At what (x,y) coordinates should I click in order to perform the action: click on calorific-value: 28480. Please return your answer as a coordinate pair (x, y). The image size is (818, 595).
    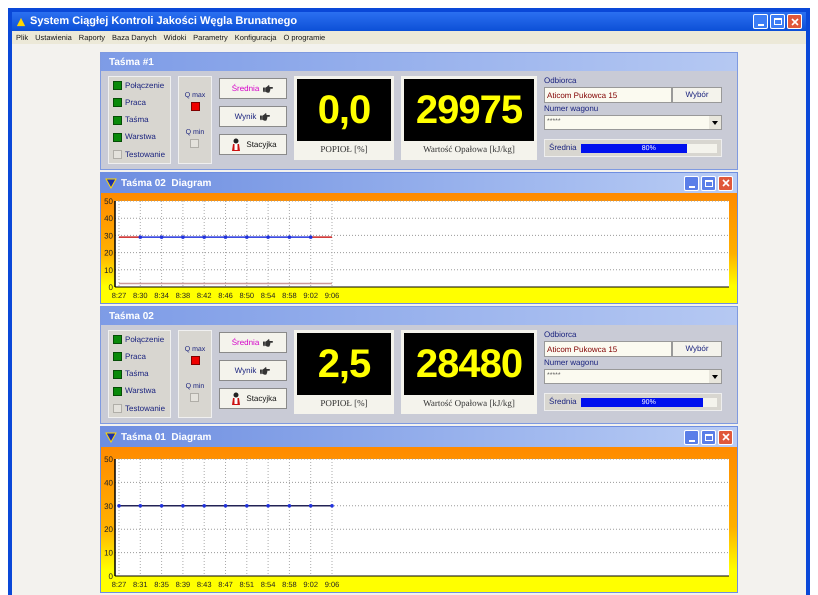
    Looking at the image, I should click on (469, 364).